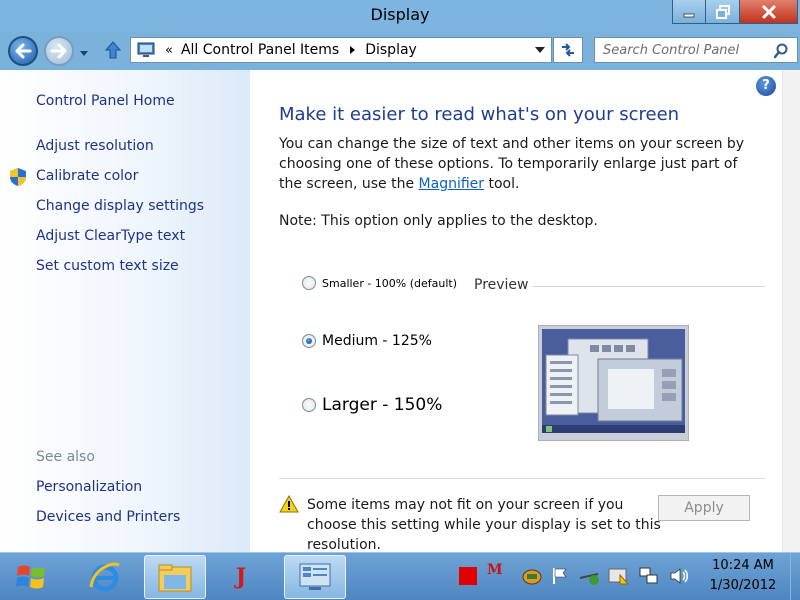 The height and width of the screenshot is (600, 800). What do you see at coordinates (649, 286) in the screenshot?
I see `preview-divider` at bounding box center [649, 286].